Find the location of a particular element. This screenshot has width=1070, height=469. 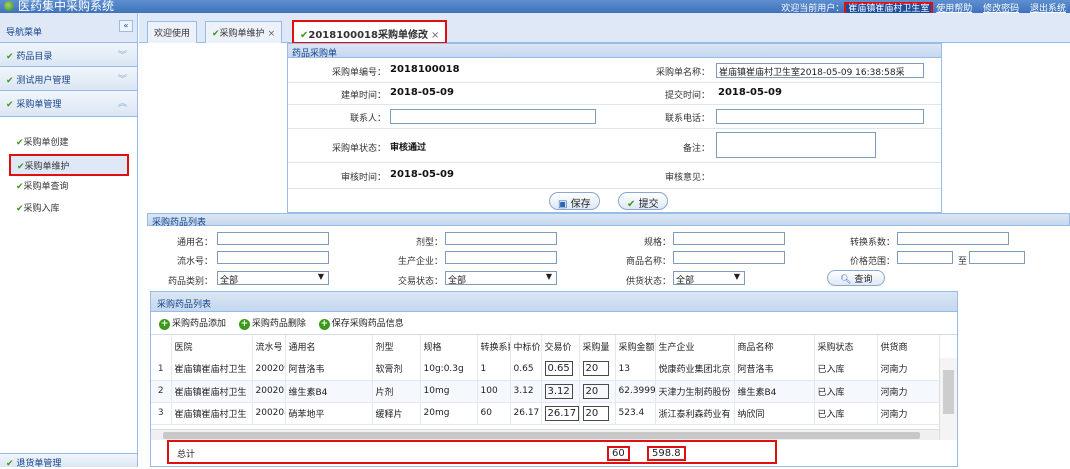

dosage-cell: 软膏剂 is located at coordinates (396, 369).